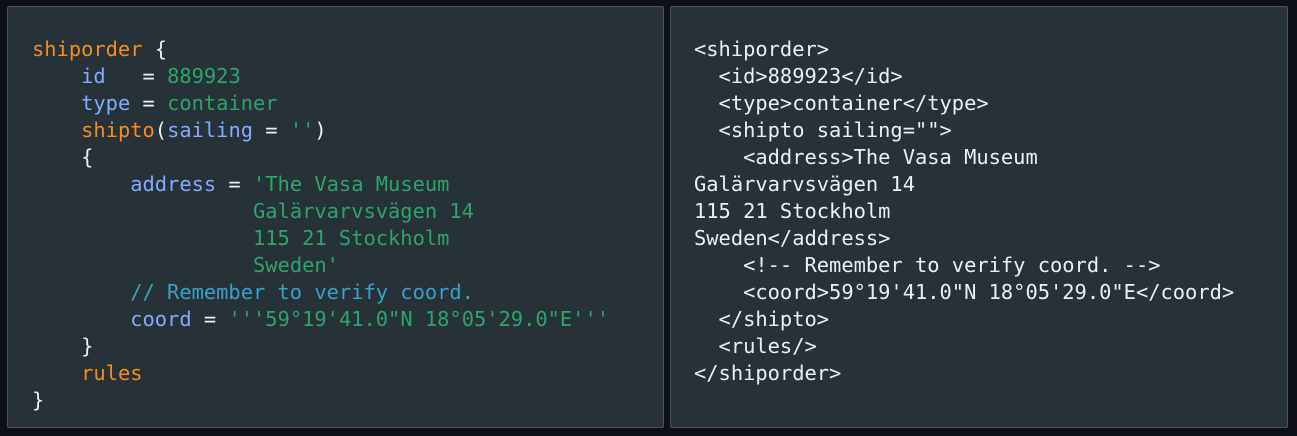  I want to click on xml-line: <!-- Remember to verify coord. -->, so click(927, 265).